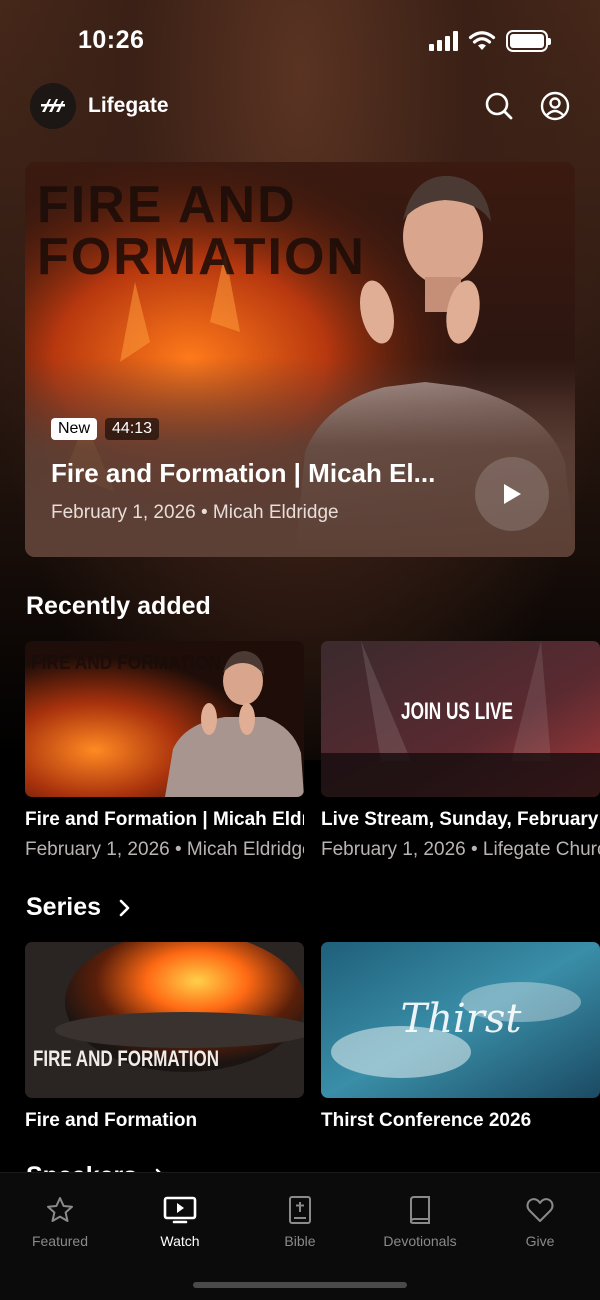  Describe the element at coordinates (164, 849) in the screenshot. I see `recent-card-1-meta: February 1, 2026 • Micah Eldridge` at that location.